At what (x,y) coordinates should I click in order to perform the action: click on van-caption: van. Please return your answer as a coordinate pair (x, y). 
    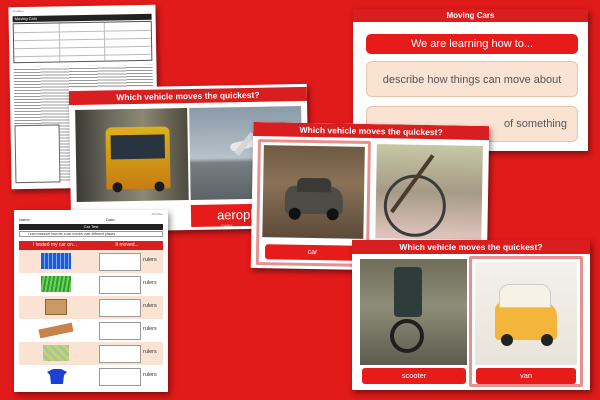
    Looking at the image, I should click on (526, 376).